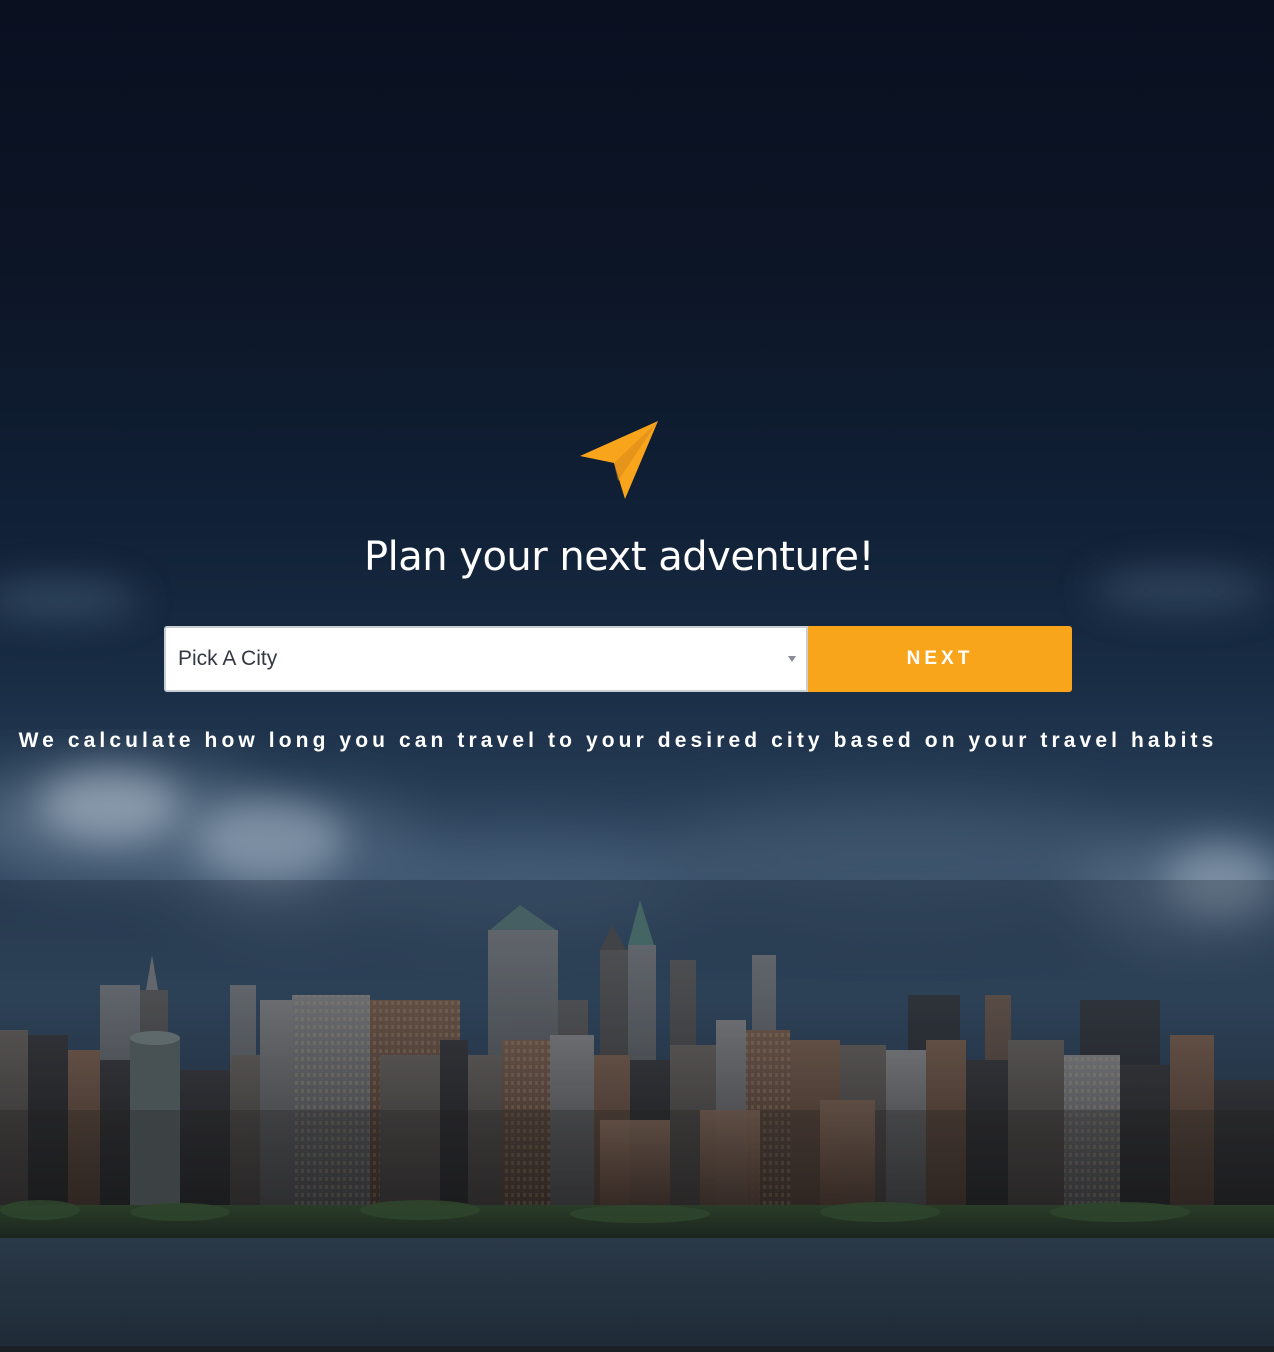 The width and height of the screenshot is (1274, 1352). I want to click on page-title: Plan your next adventure!, so click(619, 557).